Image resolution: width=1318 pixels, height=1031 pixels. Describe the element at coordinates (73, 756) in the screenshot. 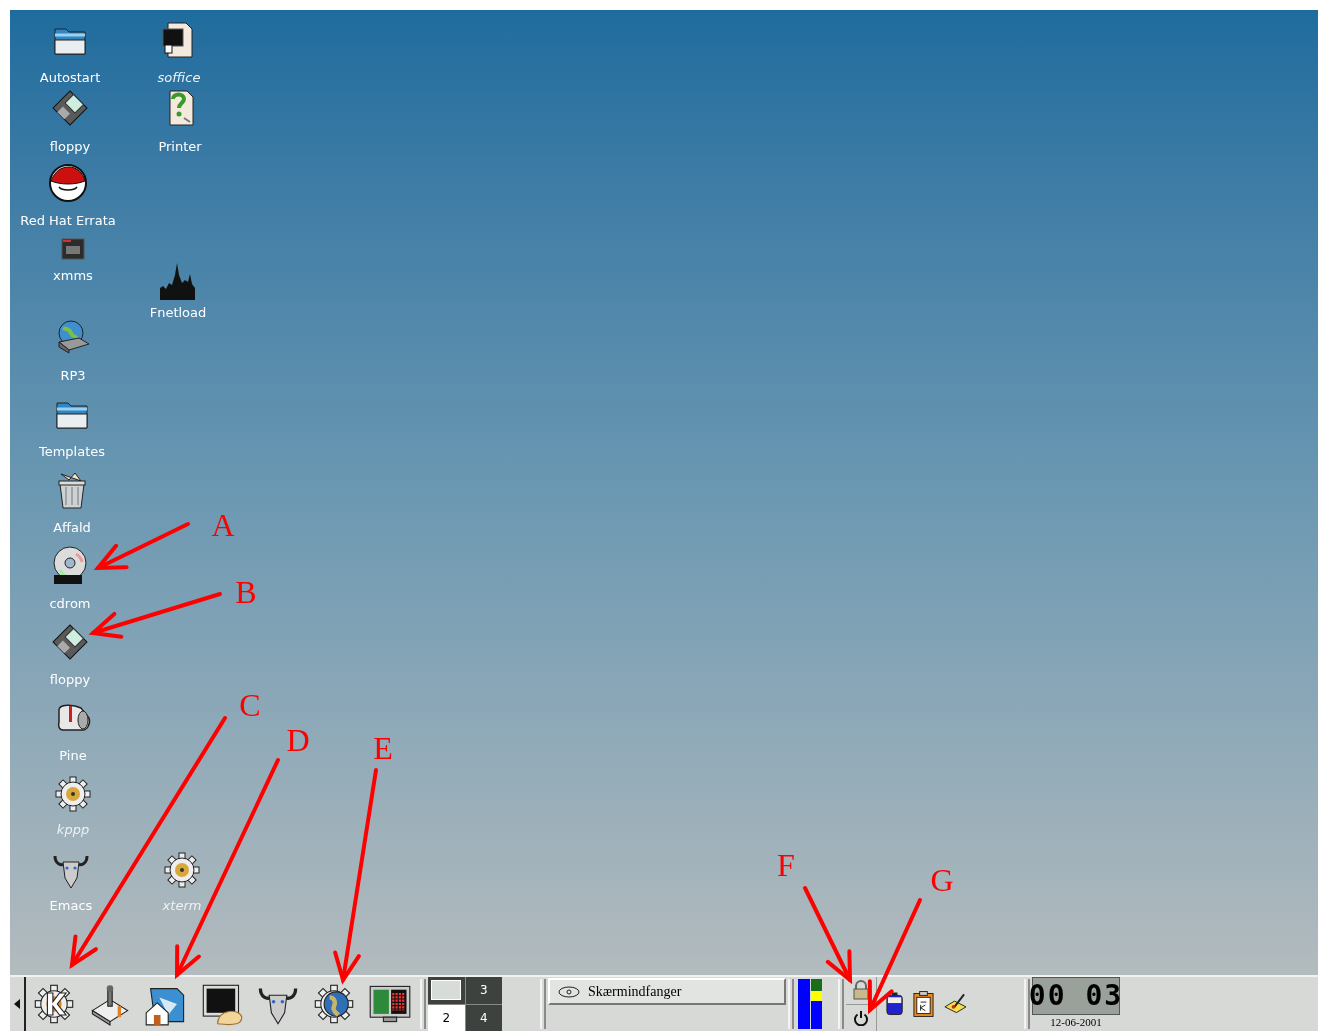

I see `desktop-icon-label: Pine` at that location.